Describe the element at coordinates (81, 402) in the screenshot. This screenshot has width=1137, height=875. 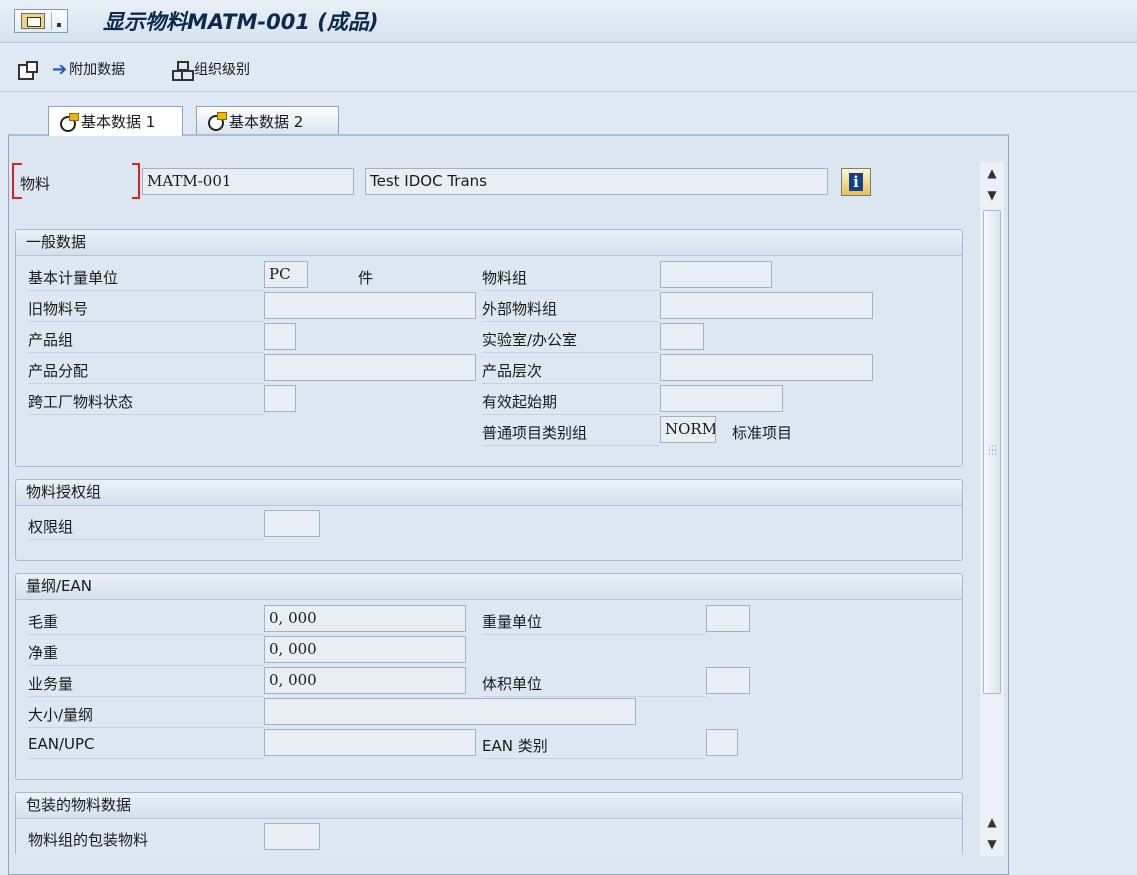
I see `xplant-status-label: 跨工厂物料状态` at that location.